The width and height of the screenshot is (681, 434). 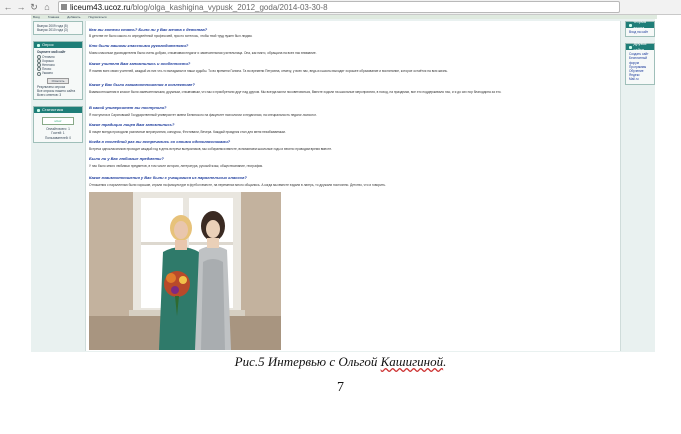 I want to click on page-icon, so click(x=64, y=7).